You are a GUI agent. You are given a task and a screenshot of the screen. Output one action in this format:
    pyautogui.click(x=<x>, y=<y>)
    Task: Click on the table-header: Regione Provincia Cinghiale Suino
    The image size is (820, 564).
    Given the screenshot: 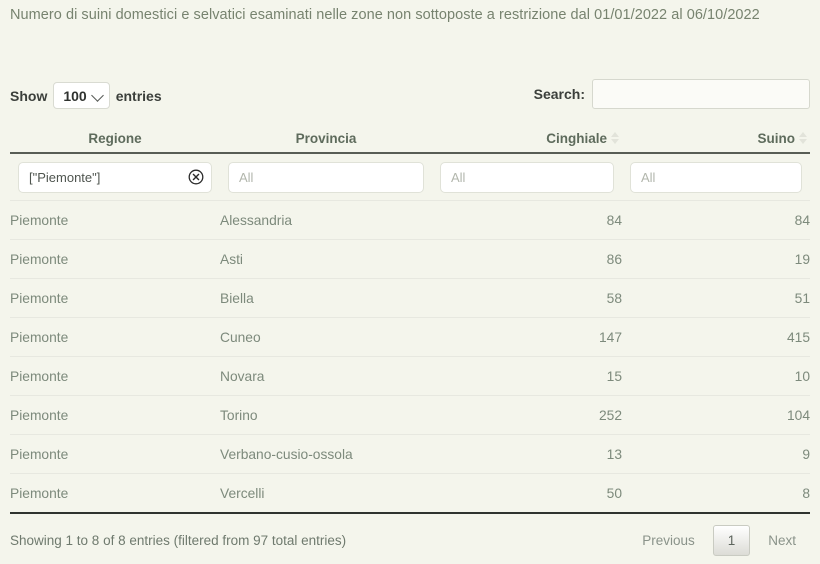 What is the action you would take?
    pyautogui.click(x=410, y=139)
    